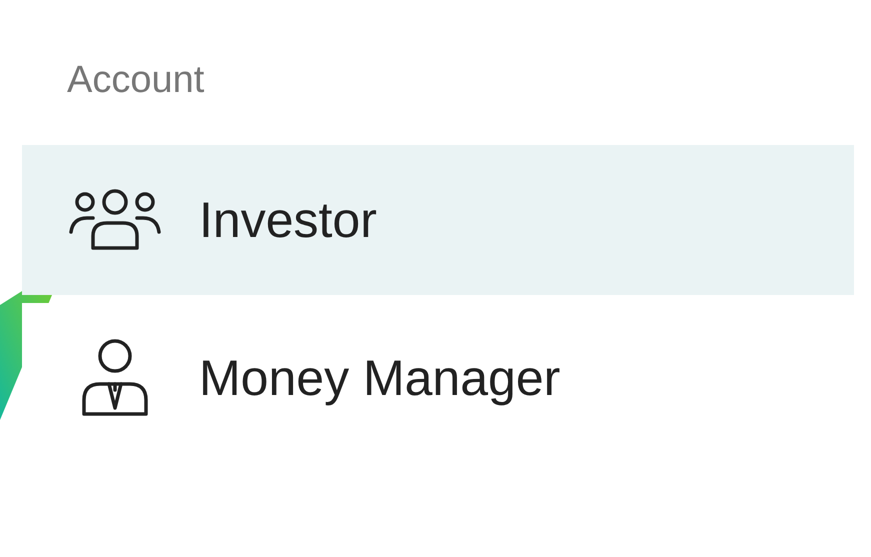 The width and height of the screenshot is (871, 557). Describe the element at coordinates (135, 80) in the screenshot. I see `section-title: Account` at that location.